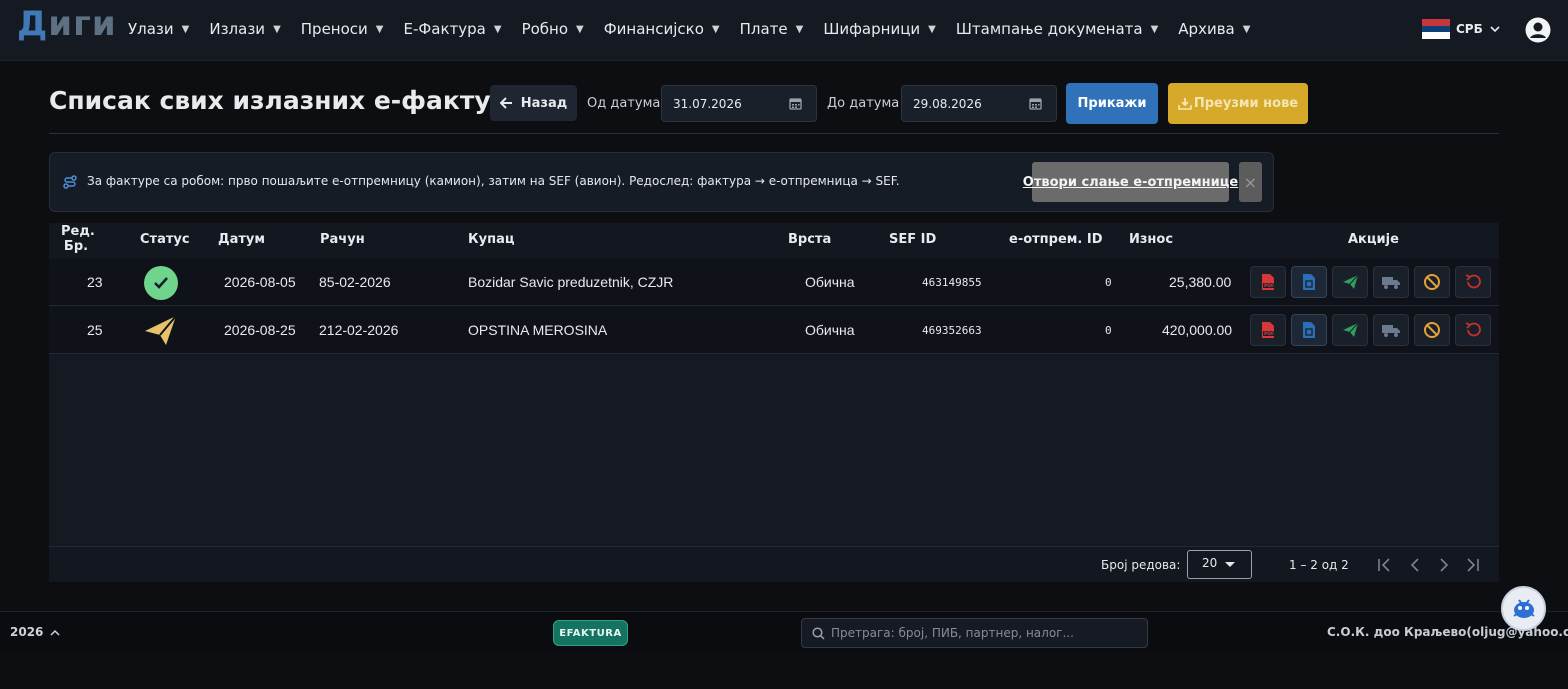 The width and height of the screenshot is (1568, 689). What do you see at coordinates (76, 246) in the screenshot?
I see `col-rb-line2: Бр.` at bounding box center [76, 246].